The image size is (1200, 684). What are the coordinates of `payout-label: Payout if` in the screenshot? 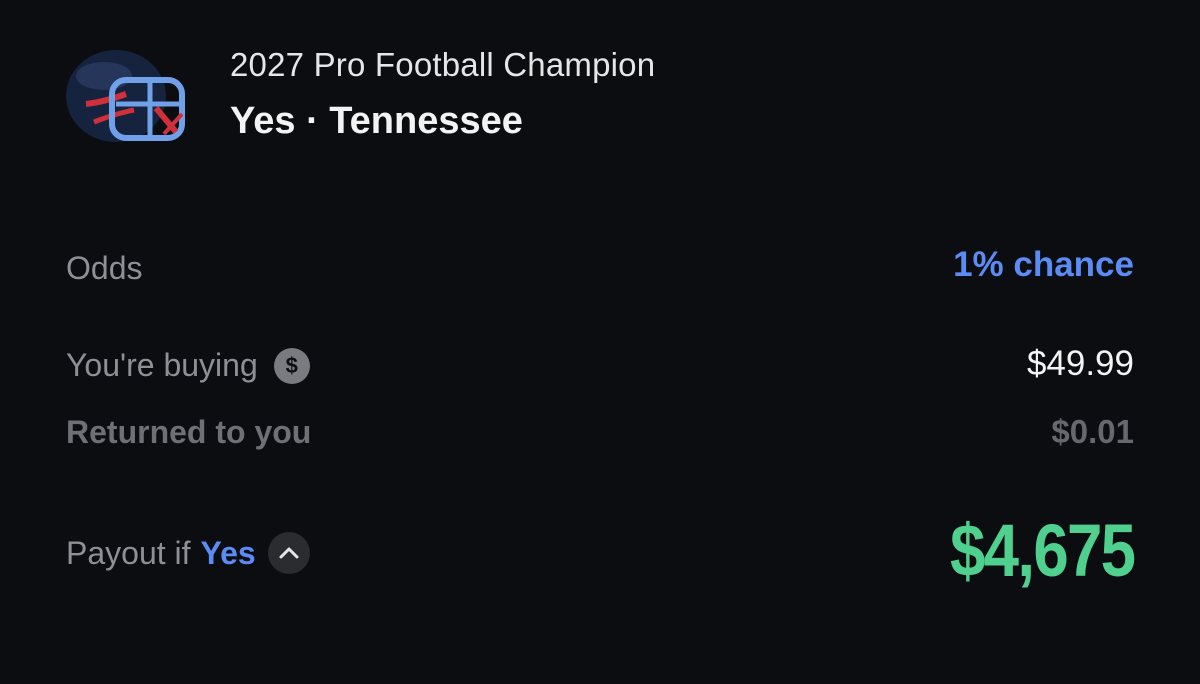 It's located at (128, 552).